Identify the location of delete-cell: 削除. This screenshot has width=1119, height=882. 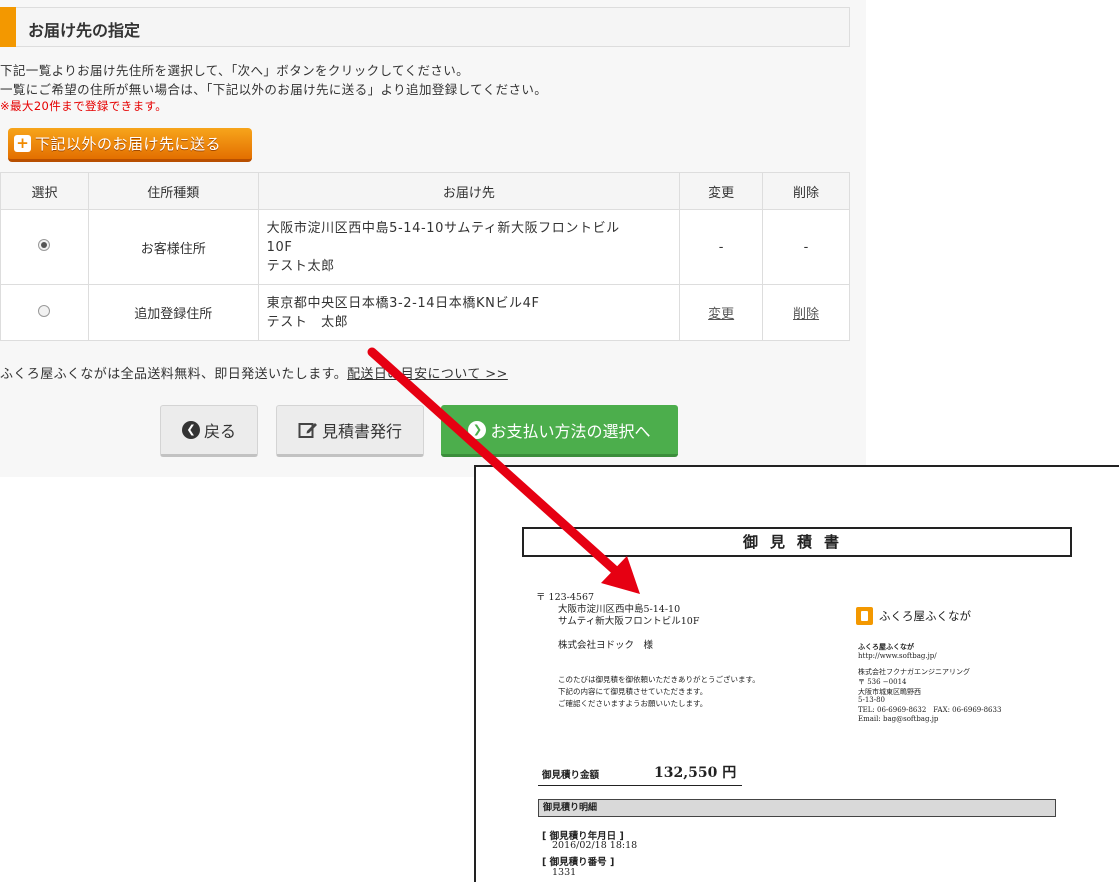
(806, 312).